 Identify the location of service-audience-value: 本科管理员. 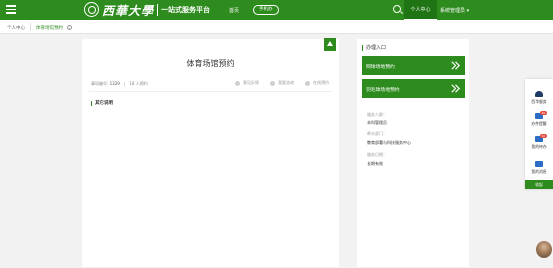
(377, 122).